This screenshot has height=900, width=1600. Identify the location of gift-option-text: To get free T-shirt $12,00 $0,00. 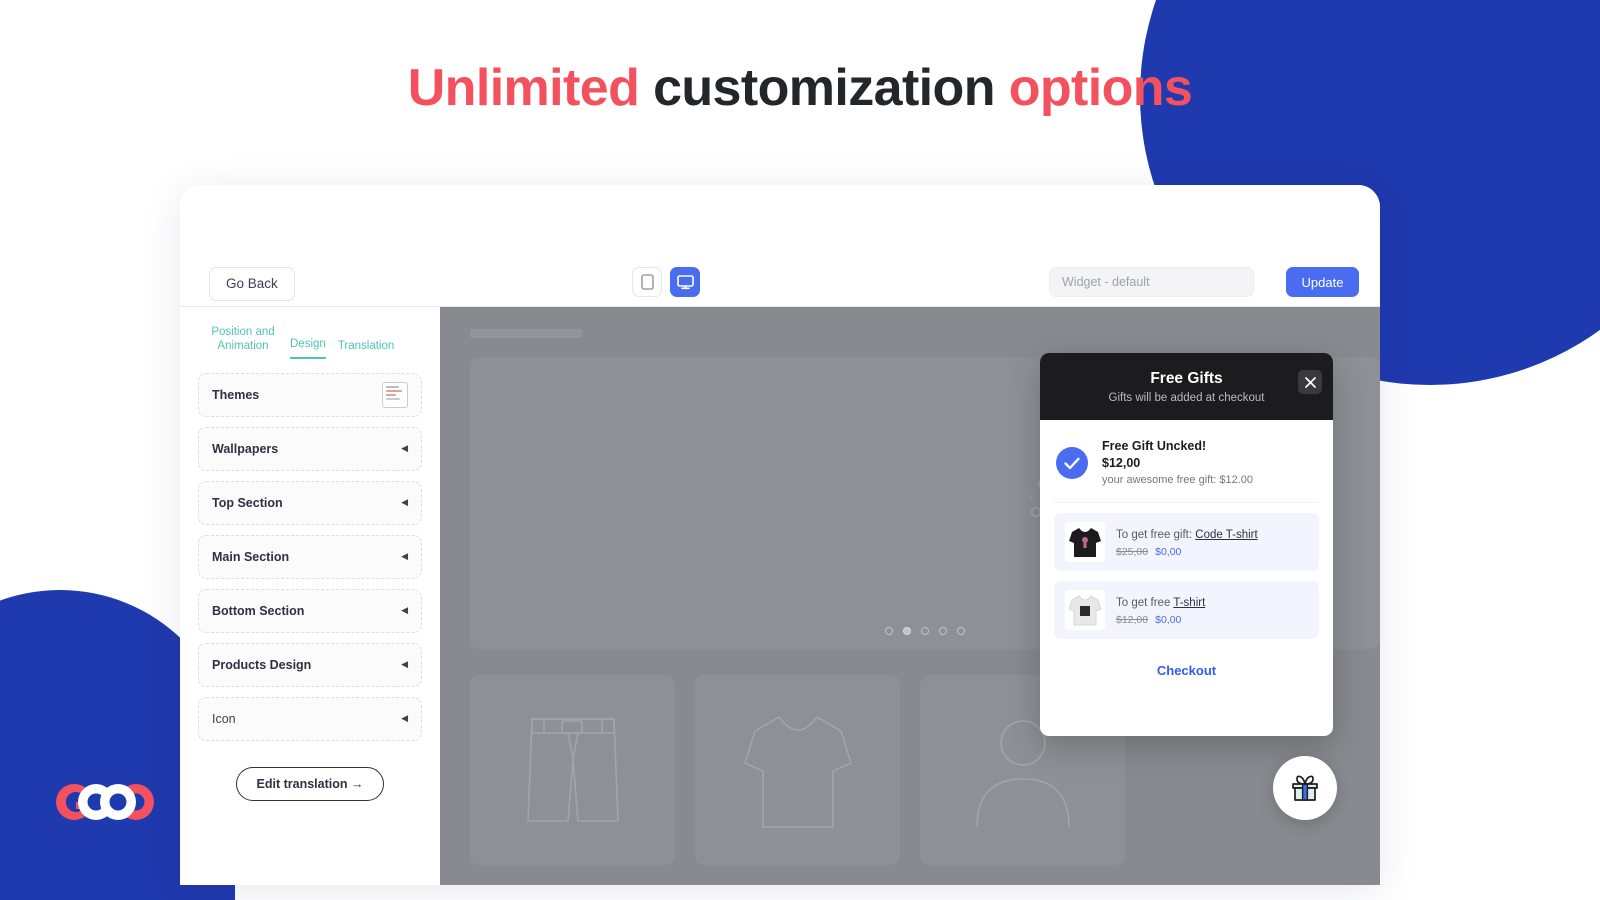
(1160, 610).